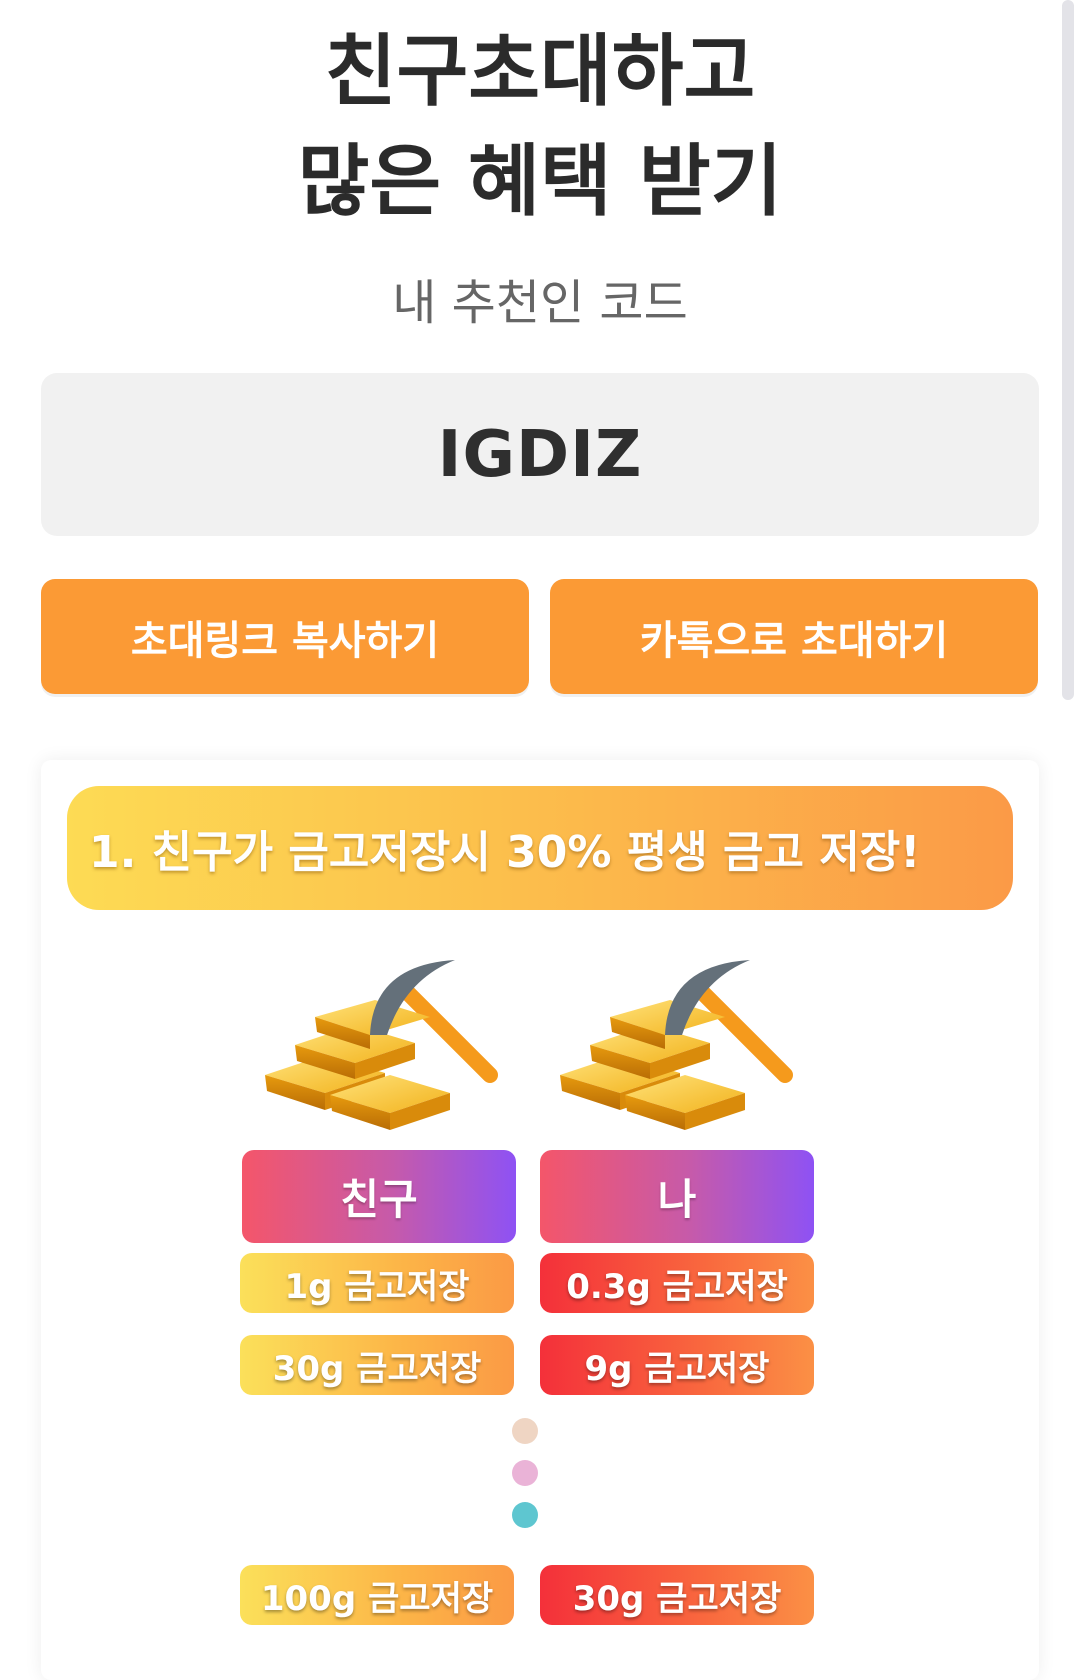 This screenshot has height=1680, width=1080. I want to click on friend-reward-100g: 100g 금고저장, so click(377, 1595).